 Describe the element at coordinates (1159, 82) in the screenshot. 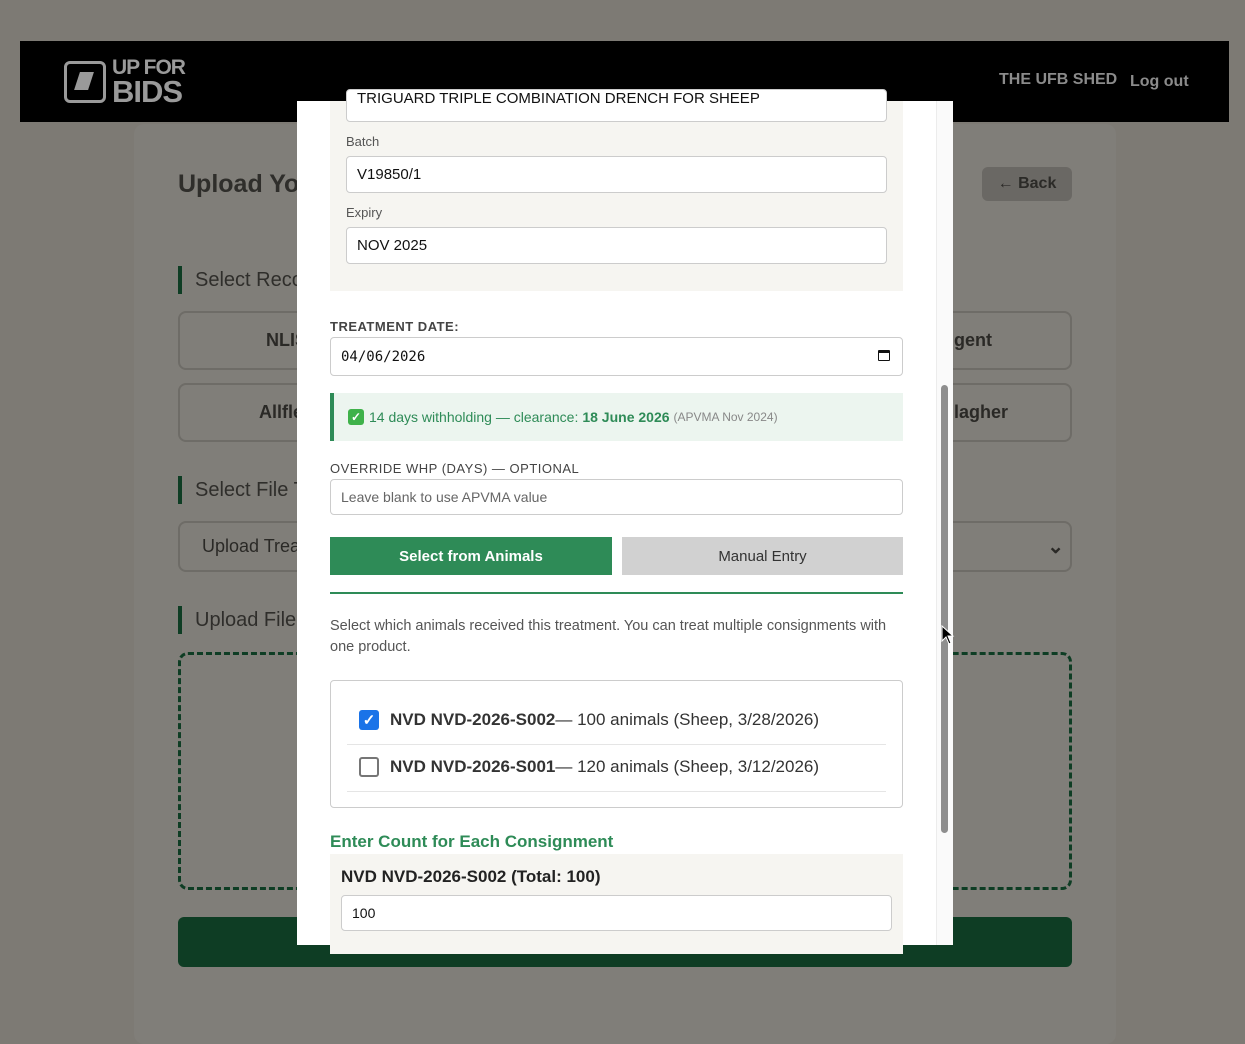

I see `nav-link-logout: Log out` at that location.